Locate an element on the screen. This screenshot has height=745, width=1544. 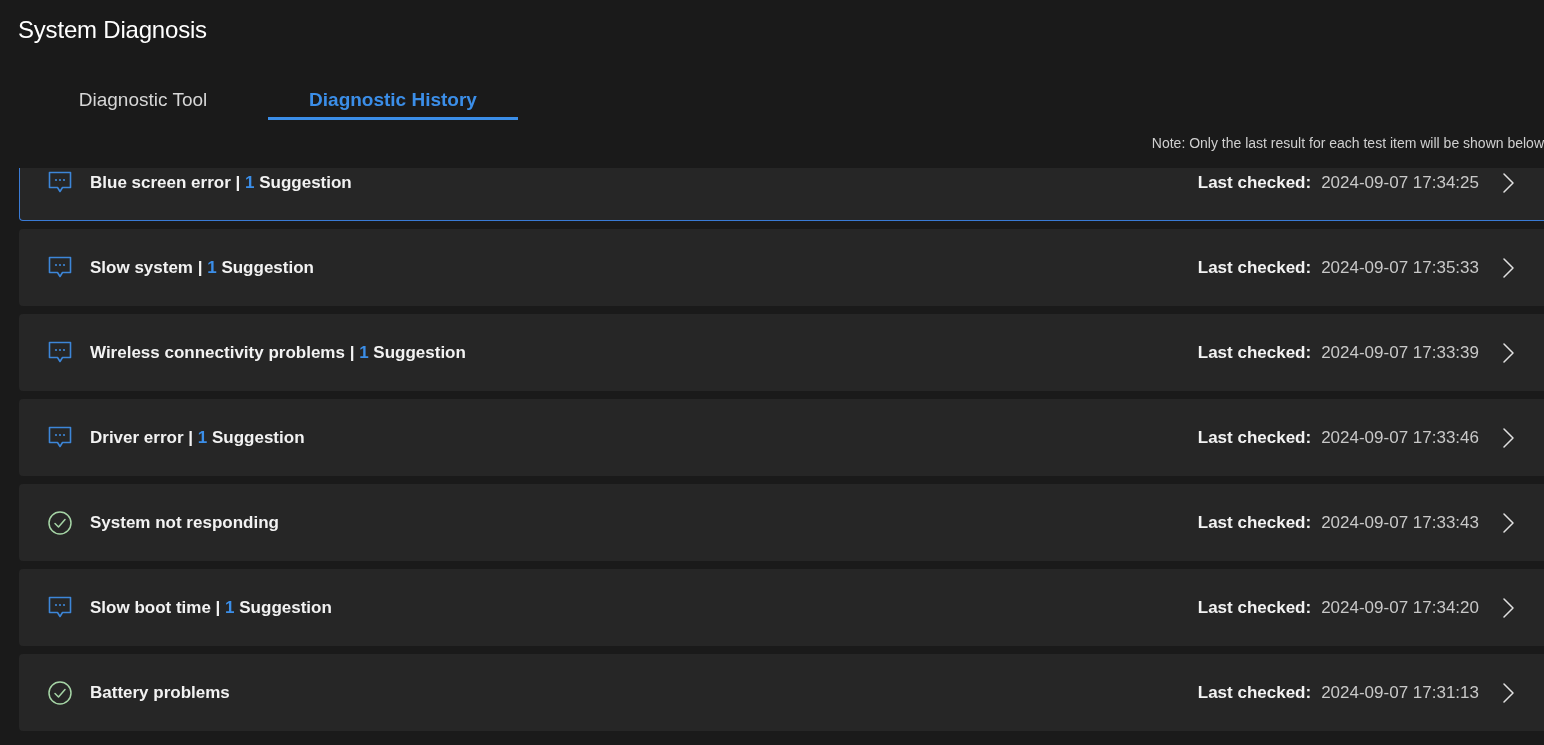
timestamp: 2024-09-07 17:33:46 is located at coordinates (1400, 437).